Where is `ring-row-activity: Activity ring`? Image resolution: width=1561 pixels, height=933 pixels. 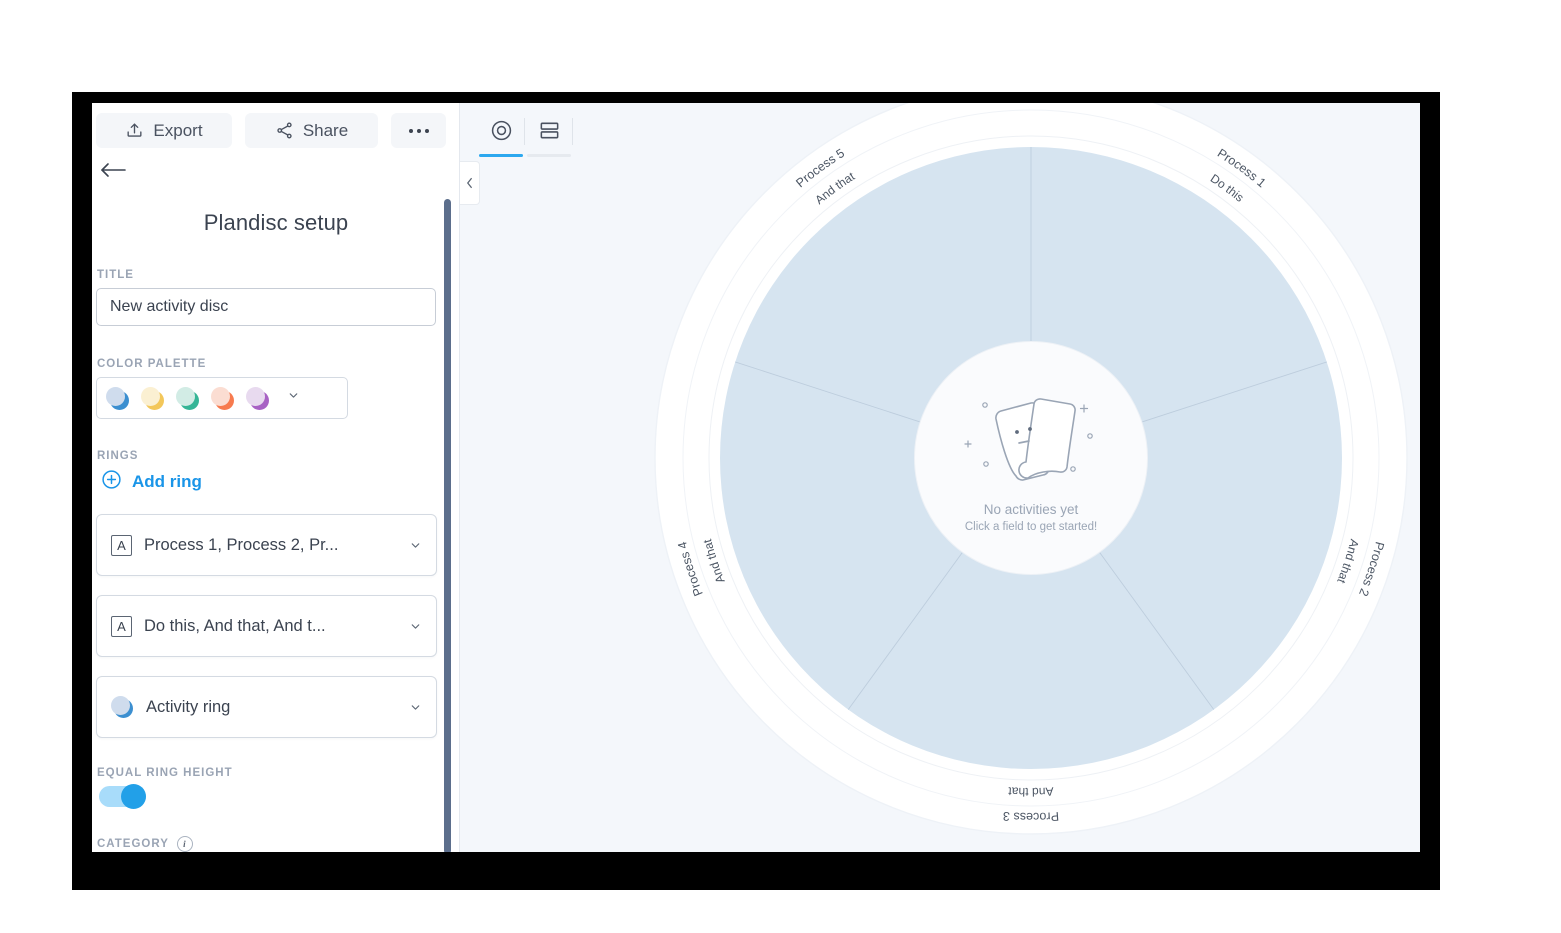
ring-row-activity: Activity ring is located at coordinates (266, 707).